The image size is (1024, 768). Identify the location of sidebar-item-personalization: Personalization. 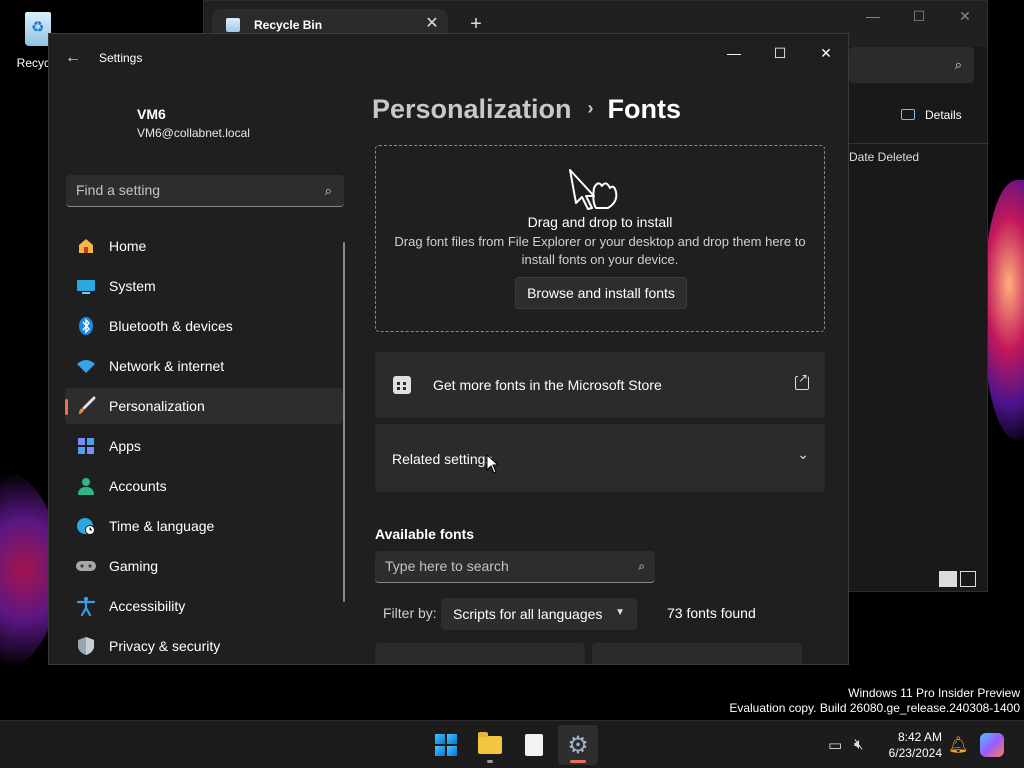
(204, 406).